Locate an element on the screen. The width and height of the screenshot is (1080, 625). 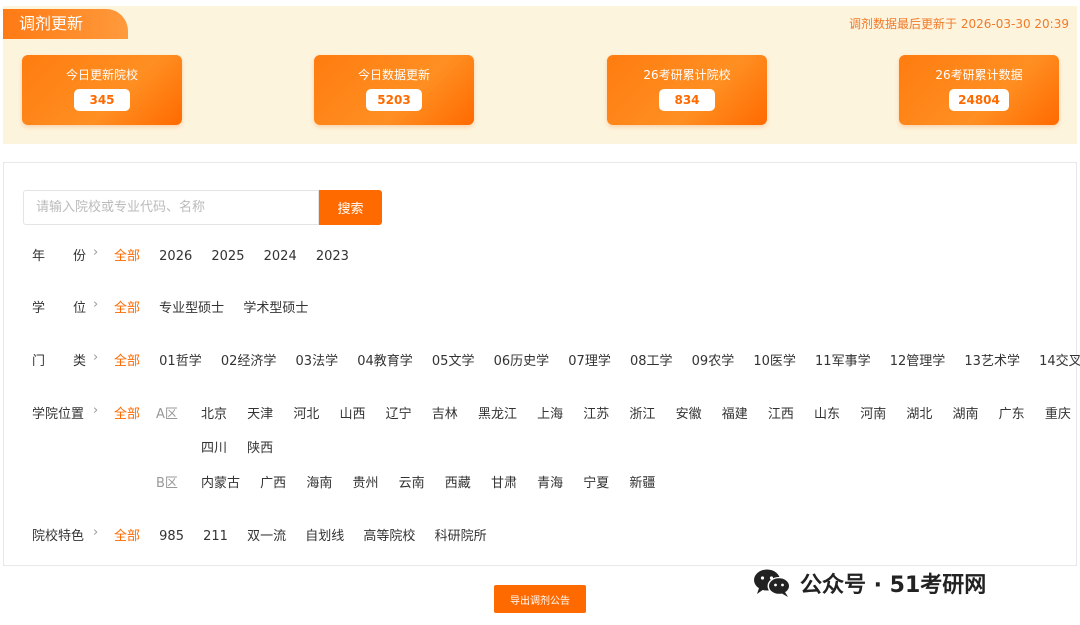
year-options: 全部 2026 2025 2024 2023 is located at coordinates (239, 254).